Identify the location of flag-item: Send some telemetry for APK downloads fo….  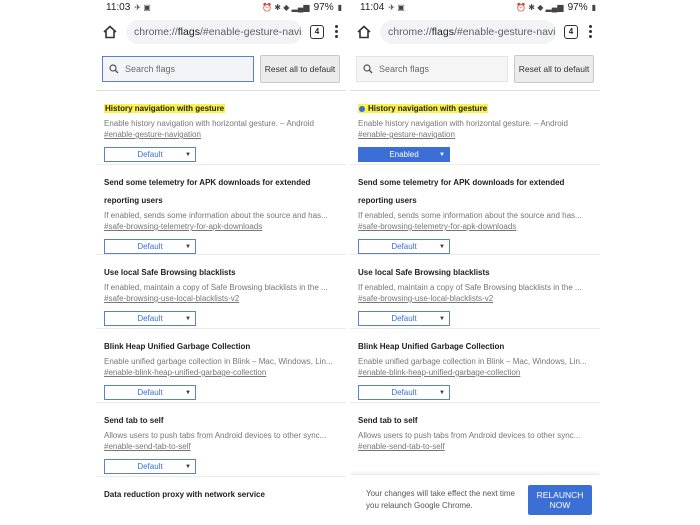
(221, 210).